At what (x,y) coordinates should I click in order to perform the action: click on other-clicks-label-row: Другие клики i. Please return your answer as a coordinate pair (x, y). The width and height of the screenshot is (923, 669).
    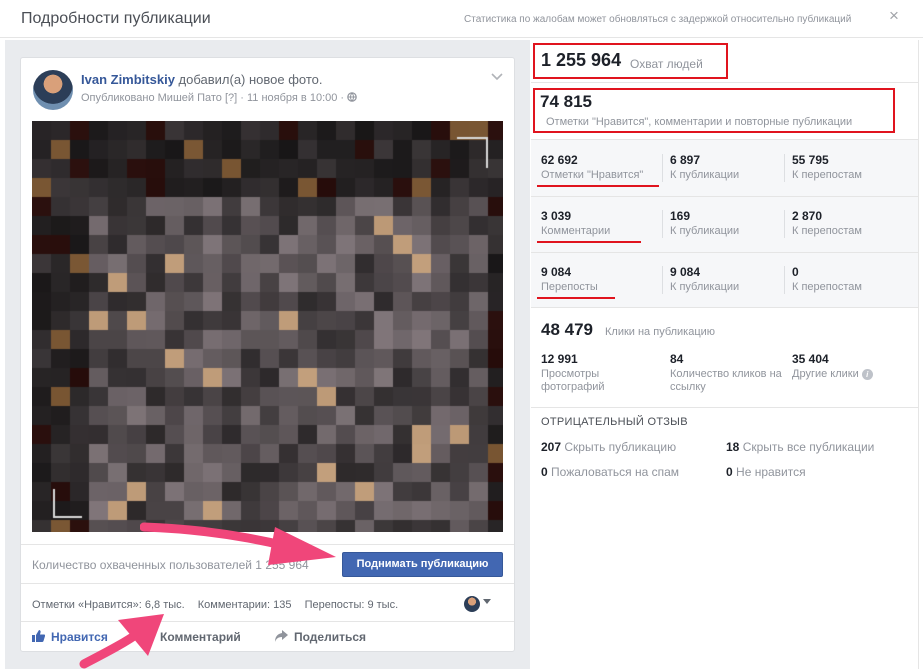
    Looking at the image, I should click on (852, 374).